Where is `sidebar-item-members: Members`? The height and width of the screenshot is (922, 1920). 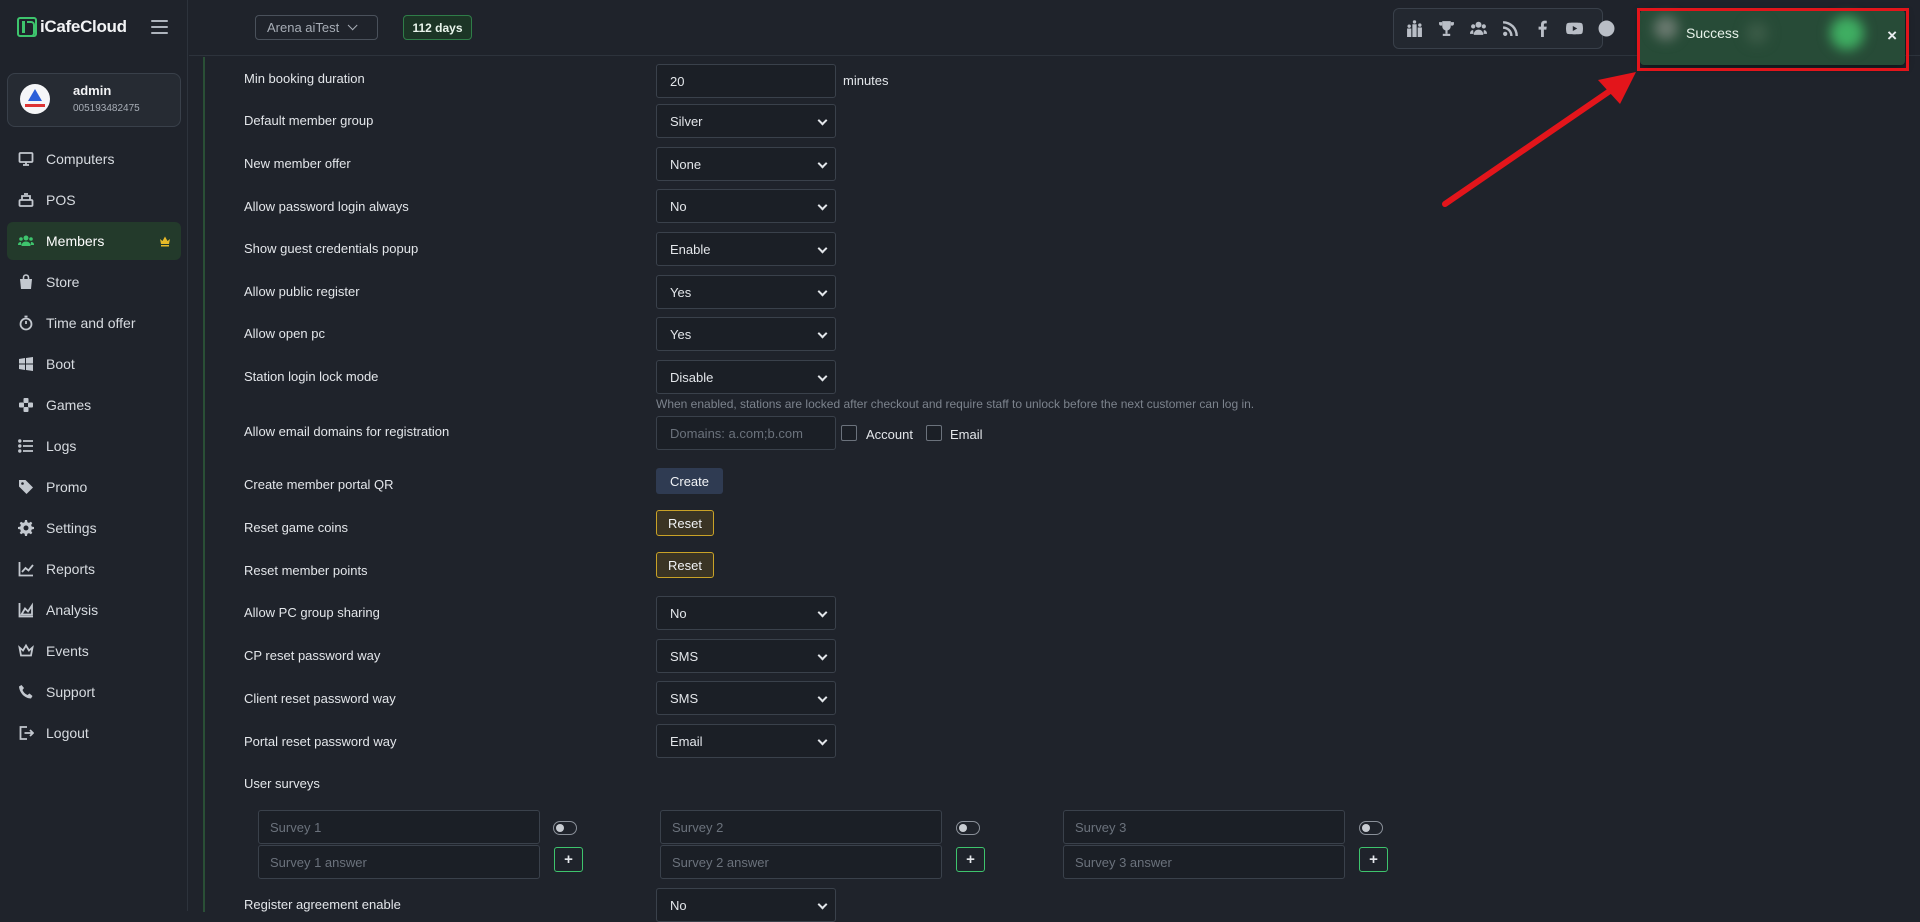 sidebar-item-members: Members is located at coordinates (94, 241).